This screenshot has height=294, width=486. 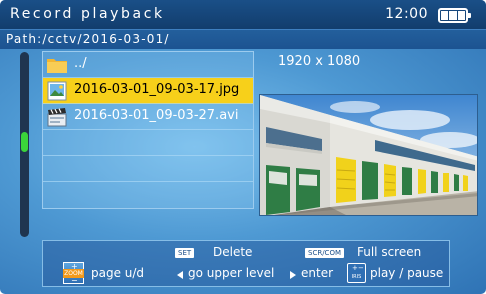 What do you see at coordinates (73, 273) in the screenshot?
I see `zoom-key-icon: + ZOOM −` at bounding box center [73, 273].